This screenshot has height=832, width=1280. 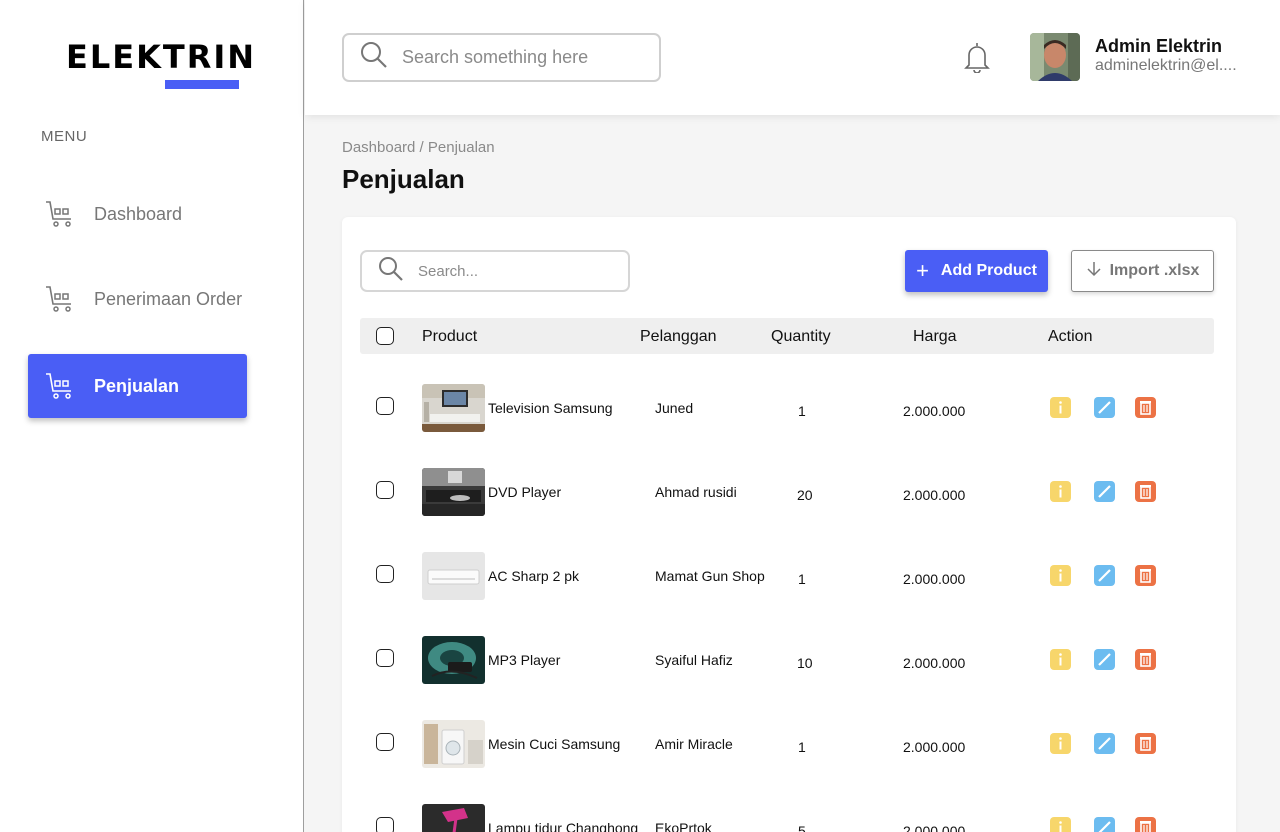 I want to click on add-product-button: + Add Product, so click(x=976, y=271).